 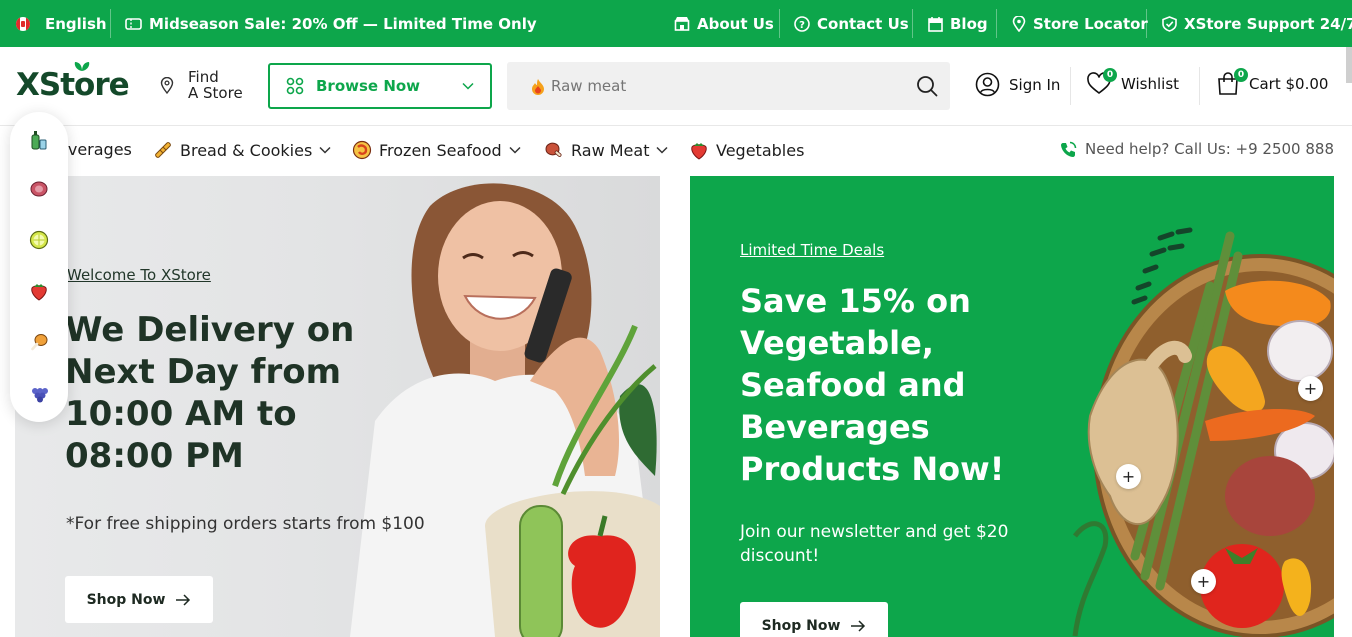 I want to click on logo-leaf-icon, so click(x=82, y=66).